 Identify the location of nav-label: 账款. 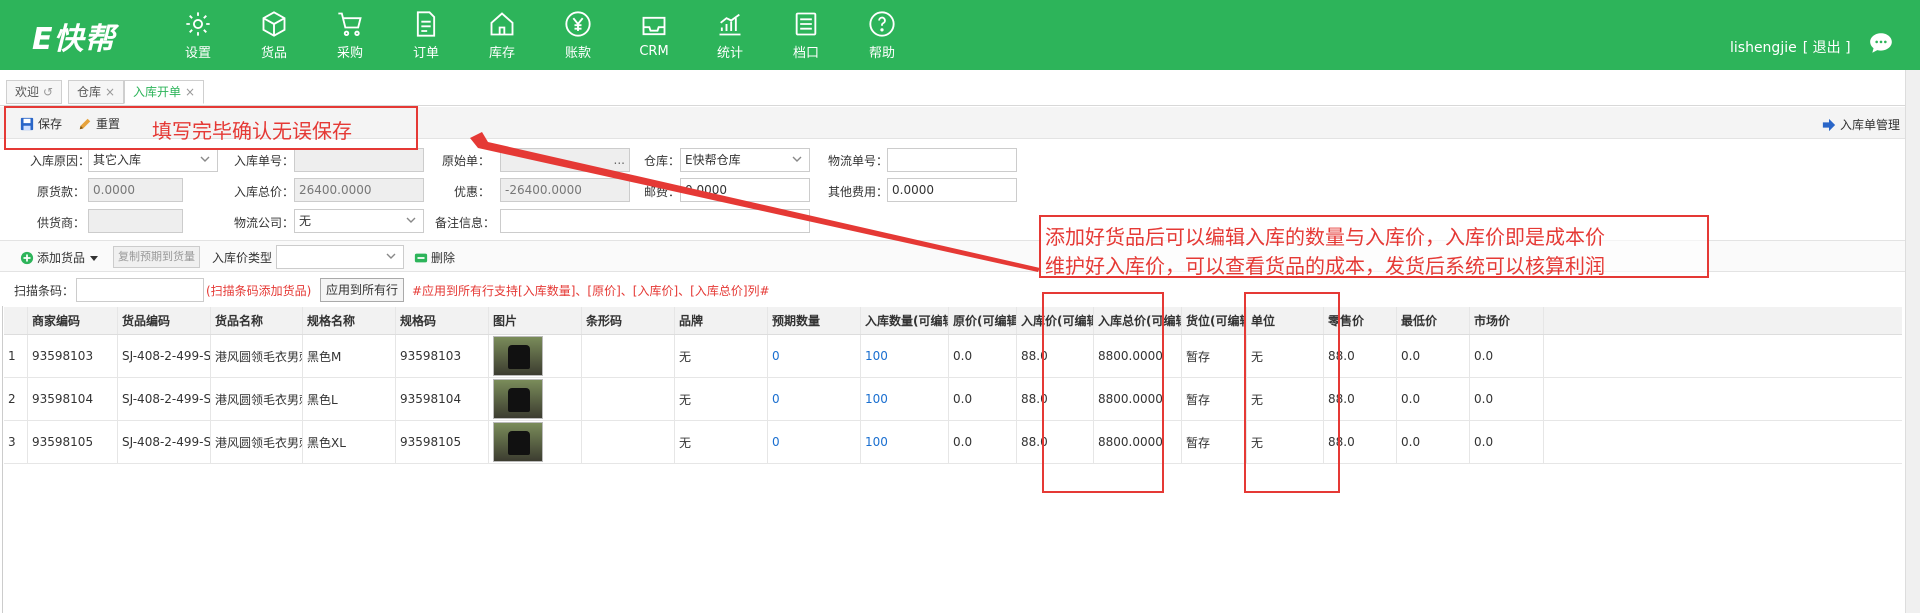
(577, 53).